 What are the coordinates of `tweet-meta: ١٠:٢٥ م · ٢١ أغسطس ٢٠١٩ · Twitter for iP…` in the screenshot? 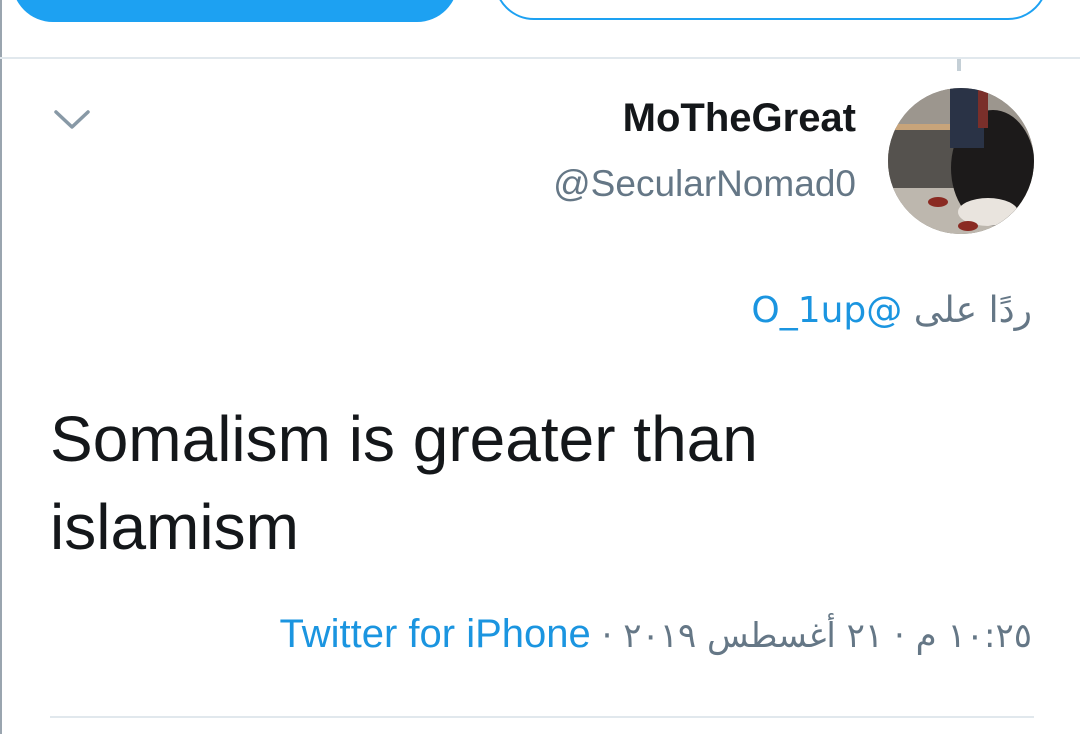 It's located at (656, 634).